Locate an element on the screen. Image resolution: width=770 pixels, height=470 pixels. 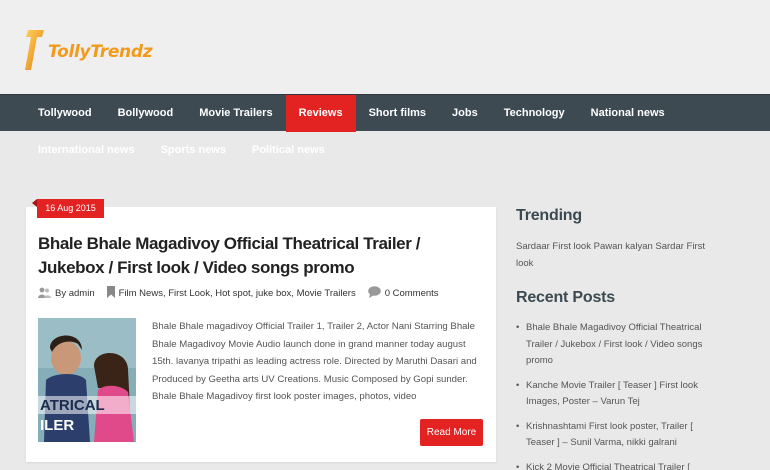
category-link: Hot spot is located at coordinates (232, 293).